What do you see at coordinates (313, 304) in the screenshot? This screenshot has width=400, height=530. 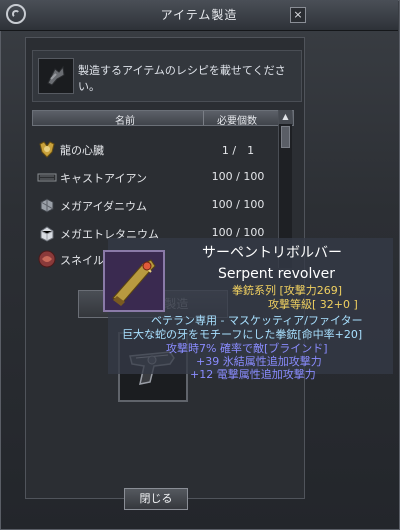 I see `tooltip-grade-line: 攻撃等級[ 32+0 ]` at bounding box center [313, 304].